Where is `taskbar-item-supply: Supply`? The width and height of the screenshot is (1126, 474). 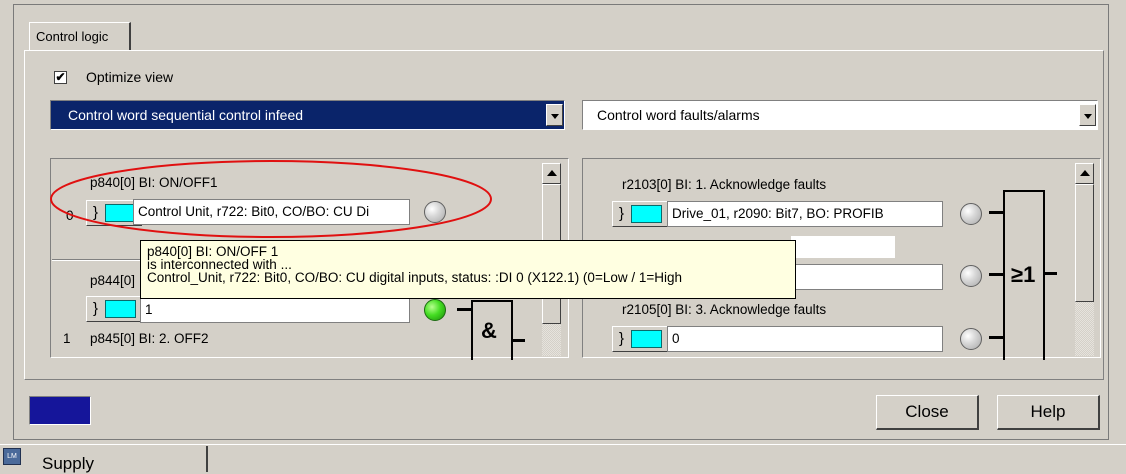 taskbar-item-supply: Supply is located at coordinates (118, 459).